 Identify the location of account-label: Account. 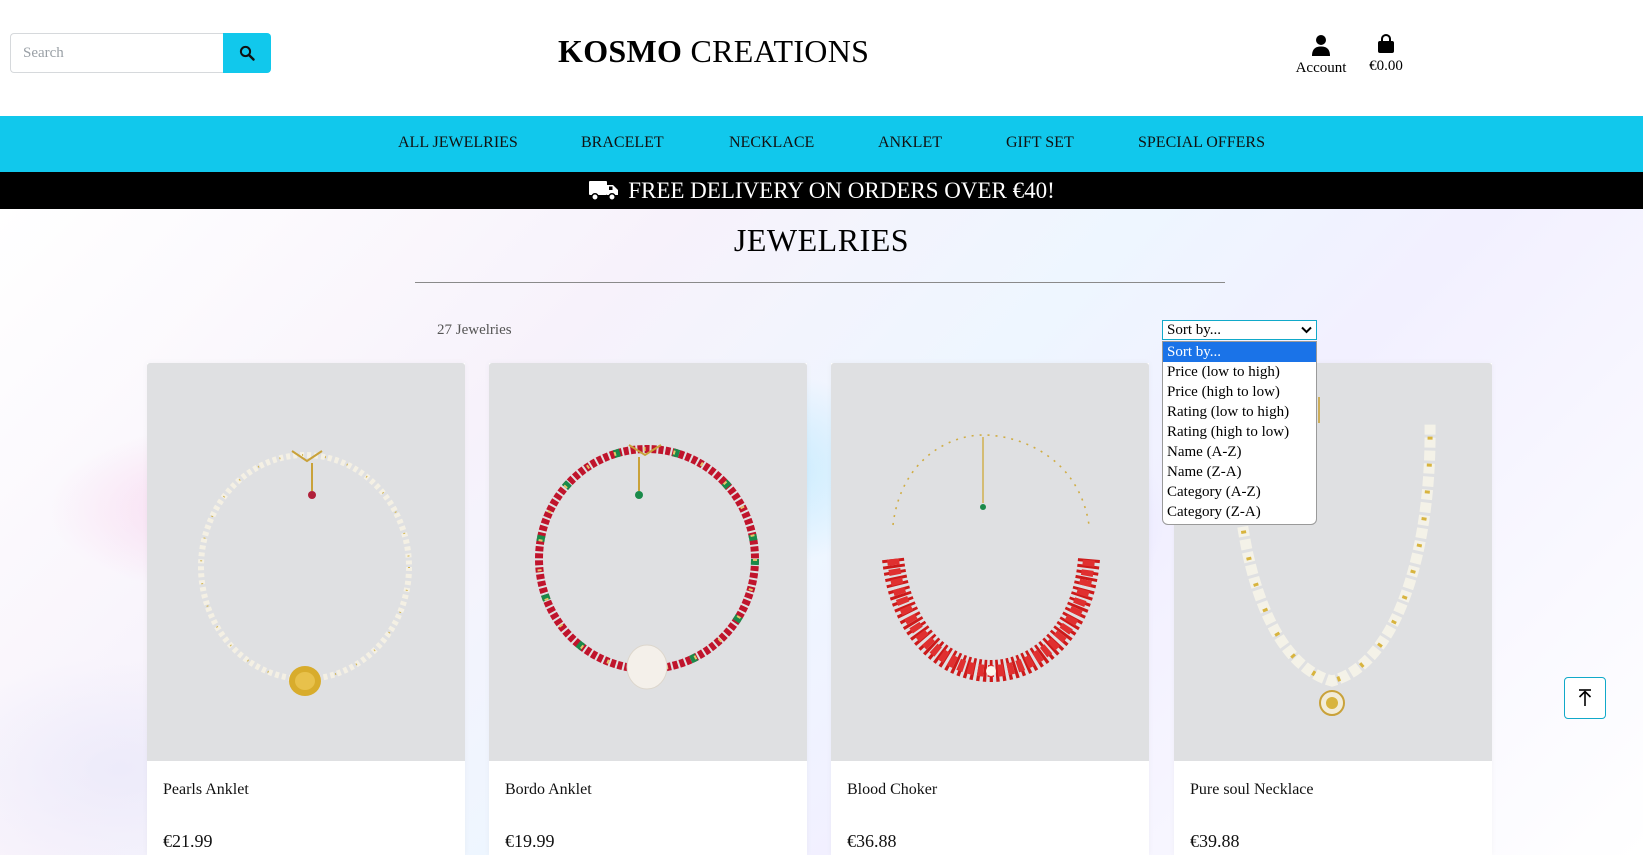
(1321, 68).